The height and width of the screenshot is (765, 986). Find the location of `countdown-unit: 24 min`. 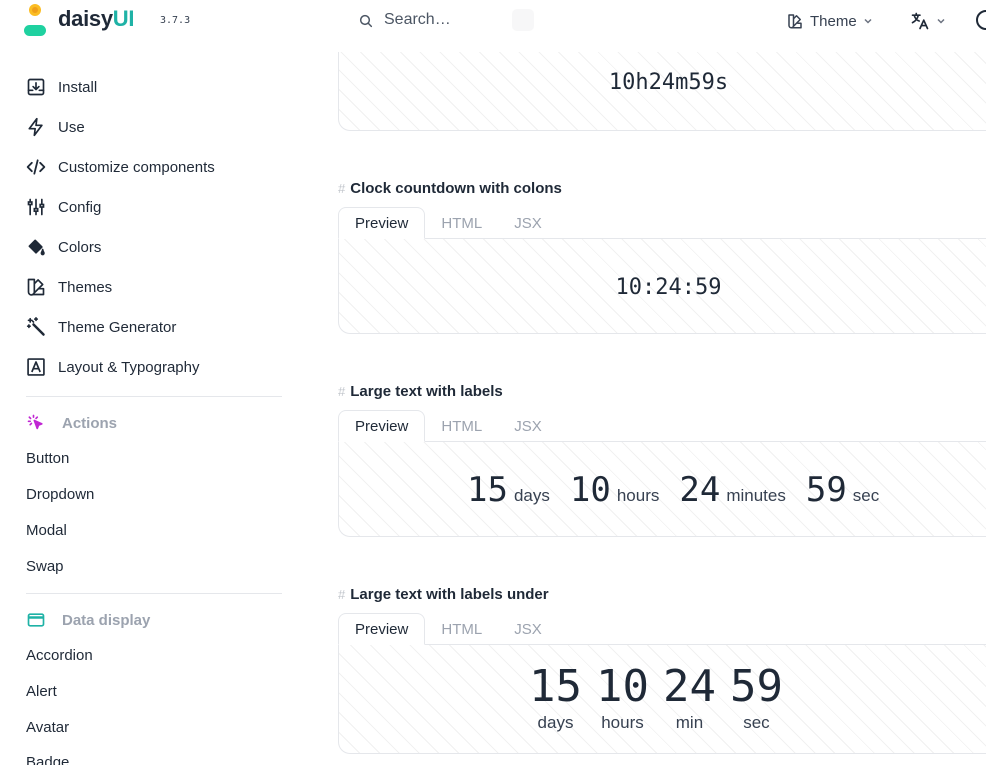

countdown-unit: 24 min is located at coordinates (689, 699).